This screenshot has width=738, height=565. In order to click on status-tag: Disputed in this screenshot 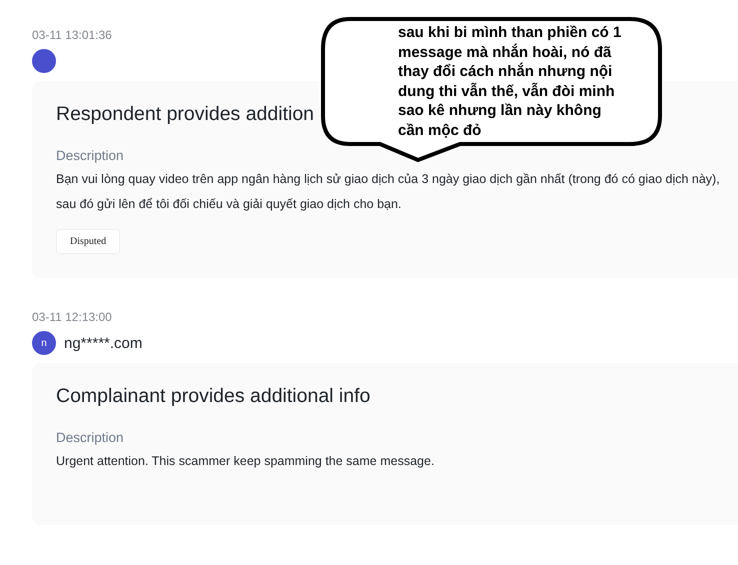, I will do `click(88, 241)`.